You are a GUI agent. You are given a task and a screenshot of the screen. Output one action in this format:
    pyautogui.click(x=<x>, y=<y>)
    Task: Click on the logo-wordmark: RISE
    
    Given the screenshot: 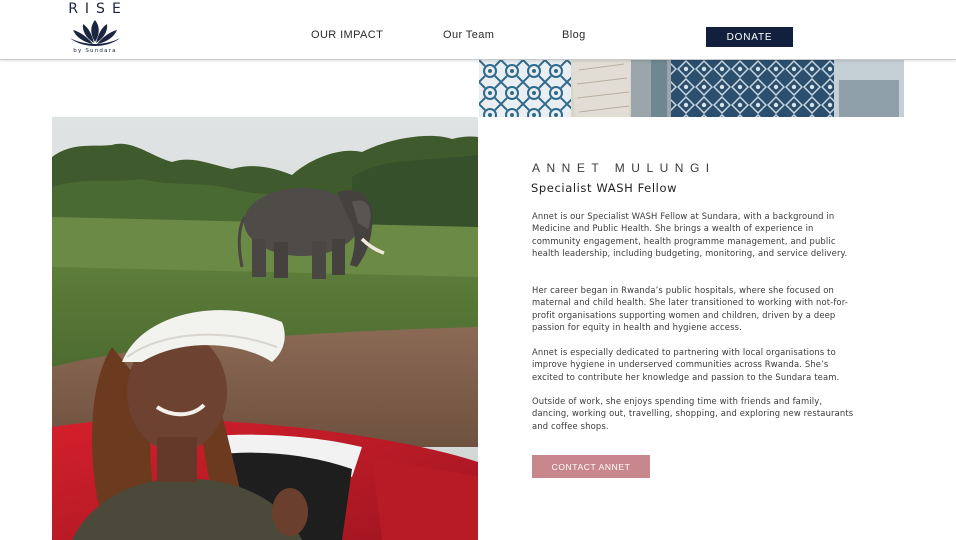 What is the action you would take?
    pyautogui.click(x=98, y=9)
    